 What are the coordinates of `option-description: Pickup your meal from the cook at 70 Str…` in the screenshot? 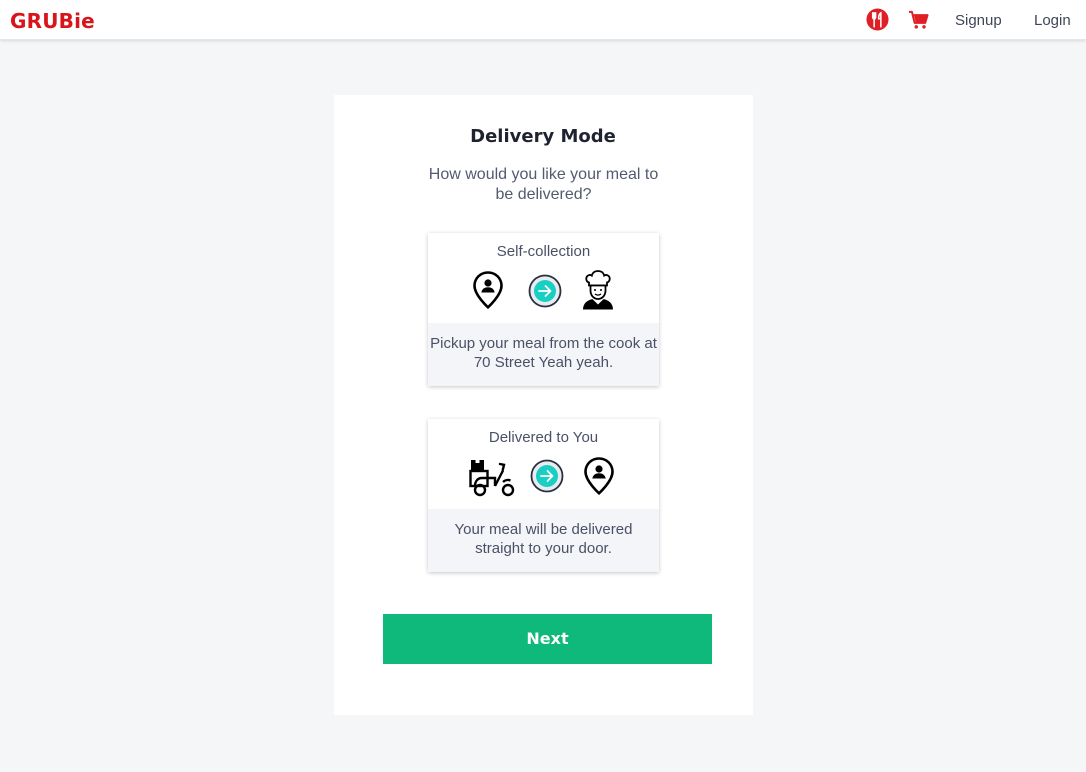 It's located at (543, 354).